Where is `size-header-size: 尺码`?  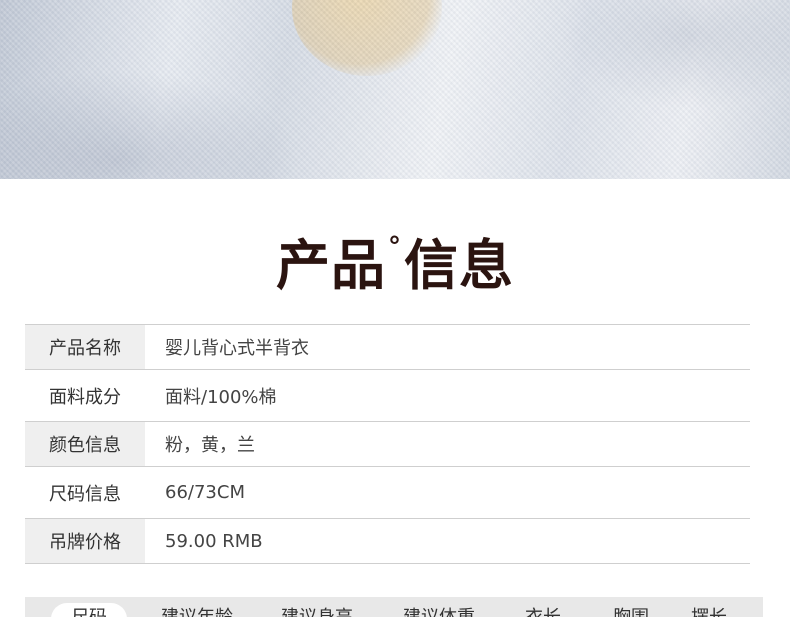 size-header-size: 尺码 is located at coordinates (89, 610).